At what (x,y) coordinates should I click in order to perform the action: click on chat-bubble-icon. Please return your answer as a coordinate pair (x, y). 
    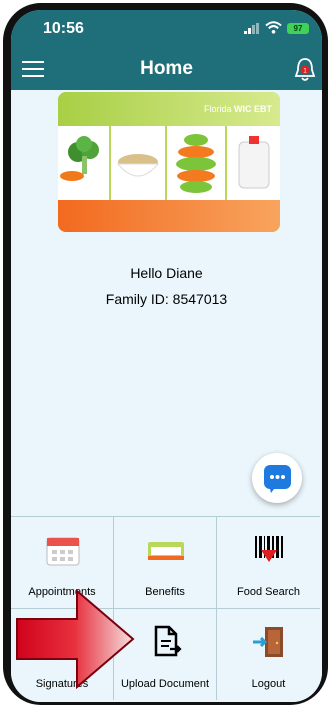
    Looking at the image, I should click on (277, 479).